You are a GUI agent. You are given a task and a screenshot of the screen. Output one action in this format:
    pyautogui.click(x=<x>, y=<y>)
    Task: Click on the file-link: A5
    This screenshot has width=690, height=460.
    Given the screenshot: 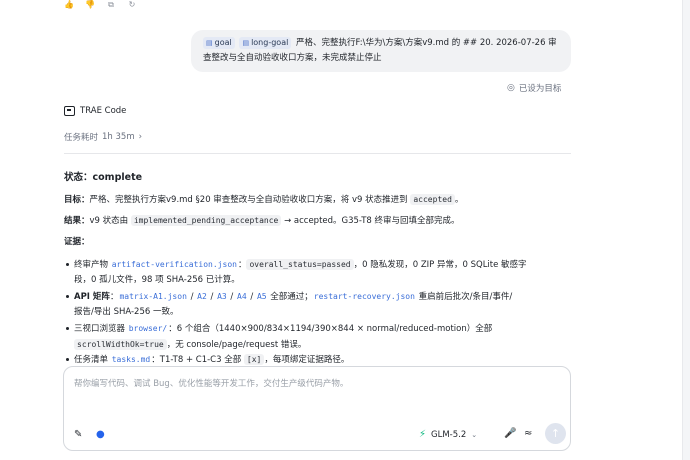 What is the action you would take?
    pyautogui.click(x=262, y=296)
    